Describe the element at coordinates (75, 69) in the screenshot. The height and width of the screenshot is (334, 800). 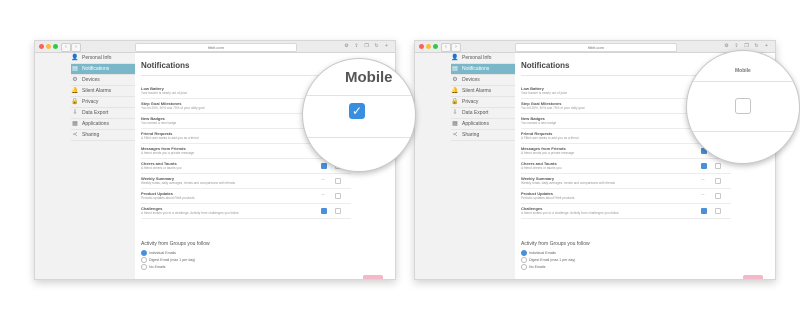
I see `chat-icon: ▤` at that location.